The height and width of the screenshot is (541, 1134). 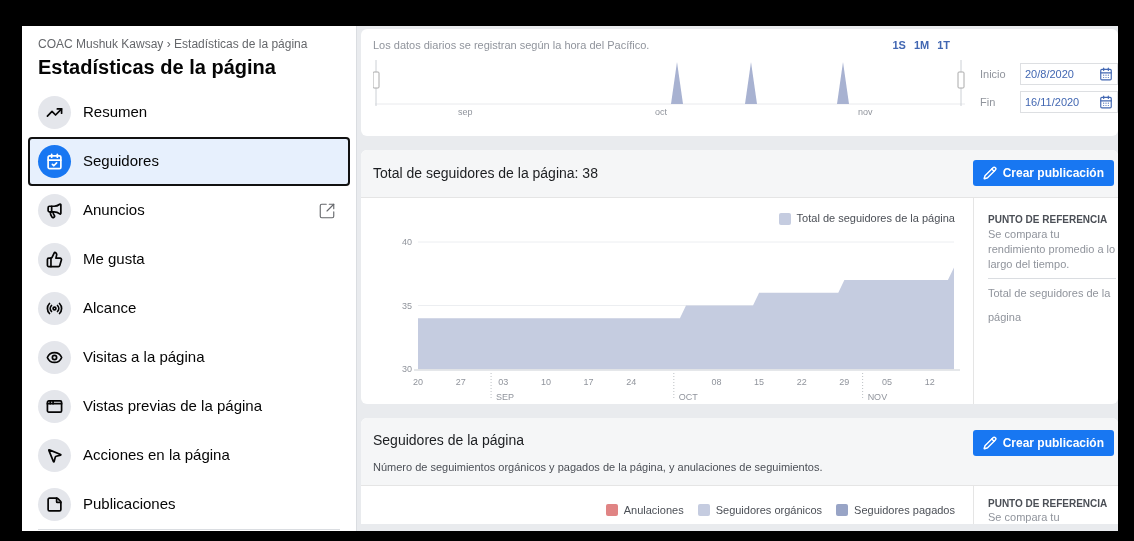 I want to click on x-tick-label: 08, so click(x=716, y=381).